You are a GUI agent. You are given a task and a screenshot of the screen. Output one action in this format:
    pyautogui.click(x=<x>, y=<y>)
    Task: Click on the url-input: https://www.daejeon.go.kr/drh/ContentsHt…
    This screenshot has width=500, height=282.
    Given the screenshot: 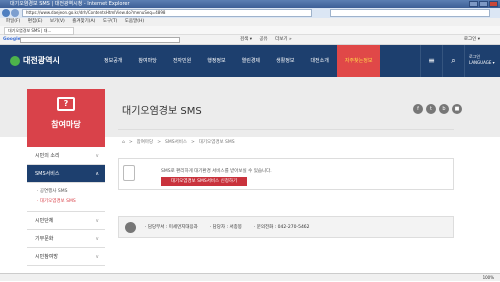 What is the action you would take?
    pyautogui.click(x=167, y=13)
    